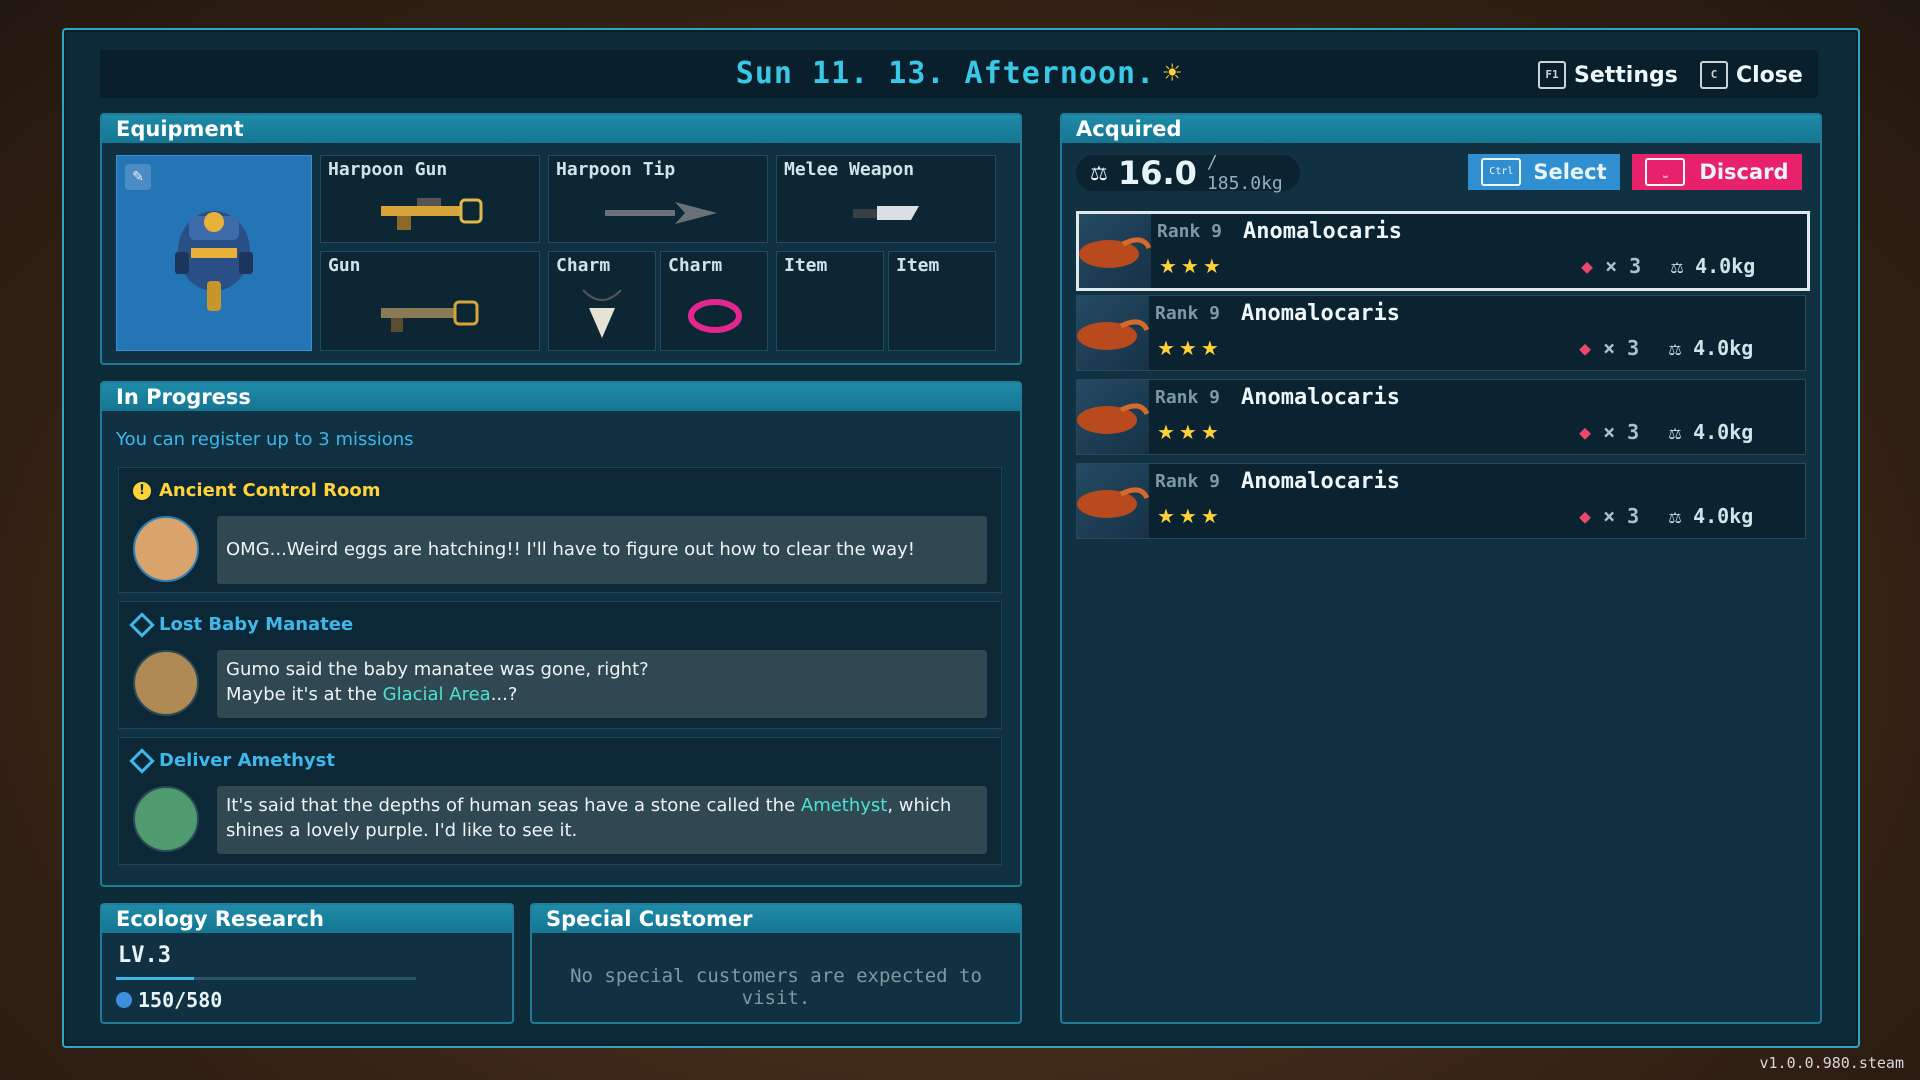 The width and height of the screenshot is (1920, 1080). I want to click on slot-label: Harpoon Gun, so click(388, 169).